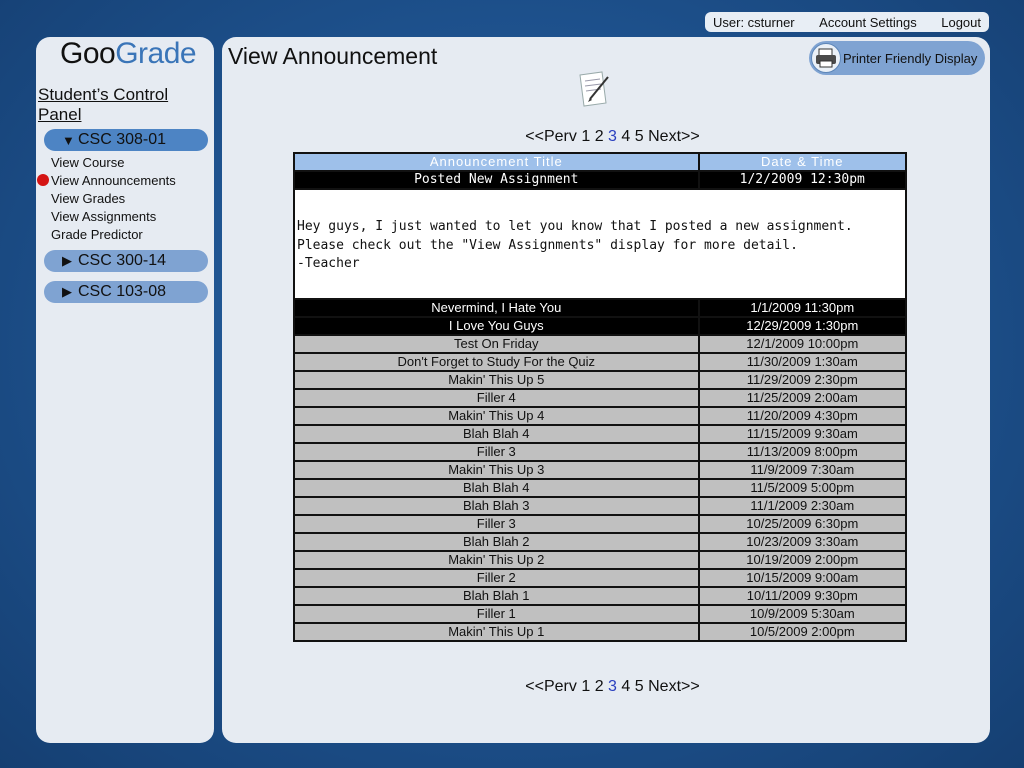  Describe the element at coordinates (802, 505) in the screenshot. I see `row-date: 11/1/2009 2:30am` at that location.